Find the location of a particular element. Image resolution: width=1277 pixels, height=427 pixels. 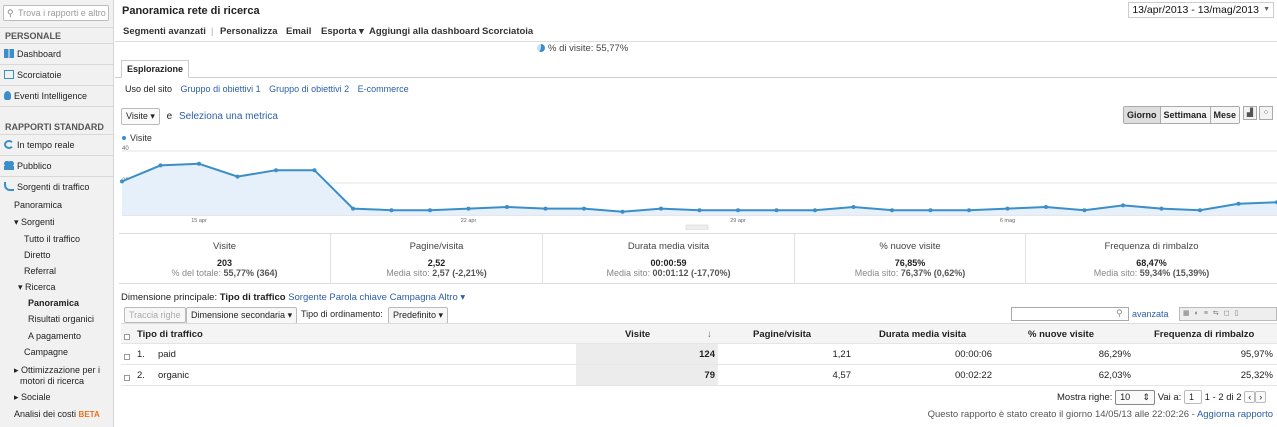

sidebar-item-audience: Pubblico is located at coordinates (28, 166).